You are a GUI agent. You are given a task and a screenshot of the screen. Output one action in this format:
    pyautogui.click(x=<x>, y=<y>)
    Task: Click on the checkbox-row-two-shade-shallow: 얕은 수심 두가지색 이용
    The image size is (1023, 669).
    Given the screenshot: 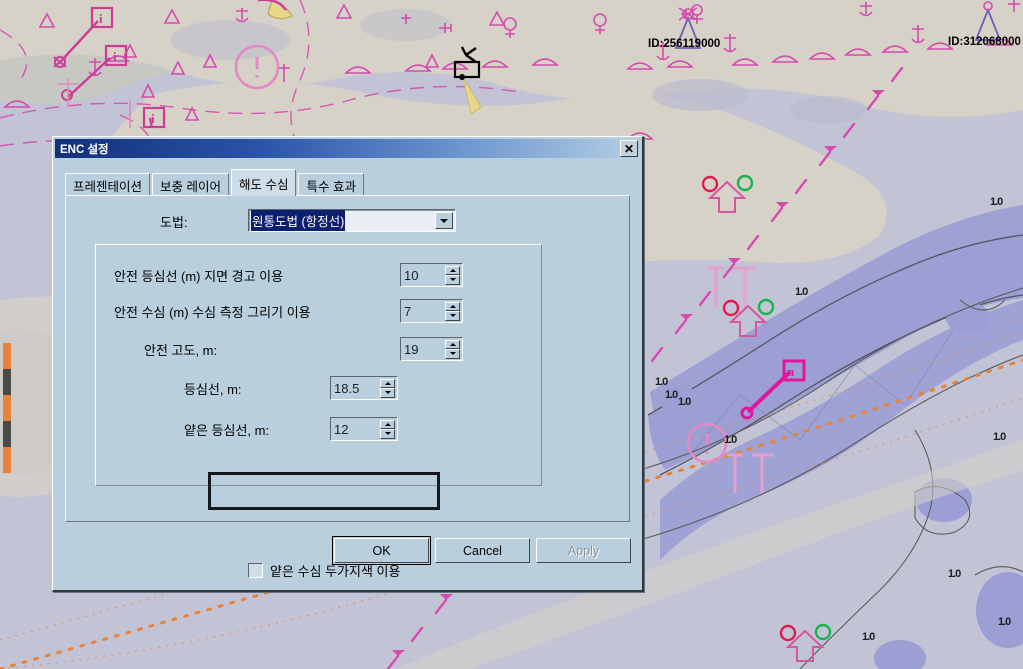 What is the action you would take?
    pyautogui.click(x=324, y=570)
    